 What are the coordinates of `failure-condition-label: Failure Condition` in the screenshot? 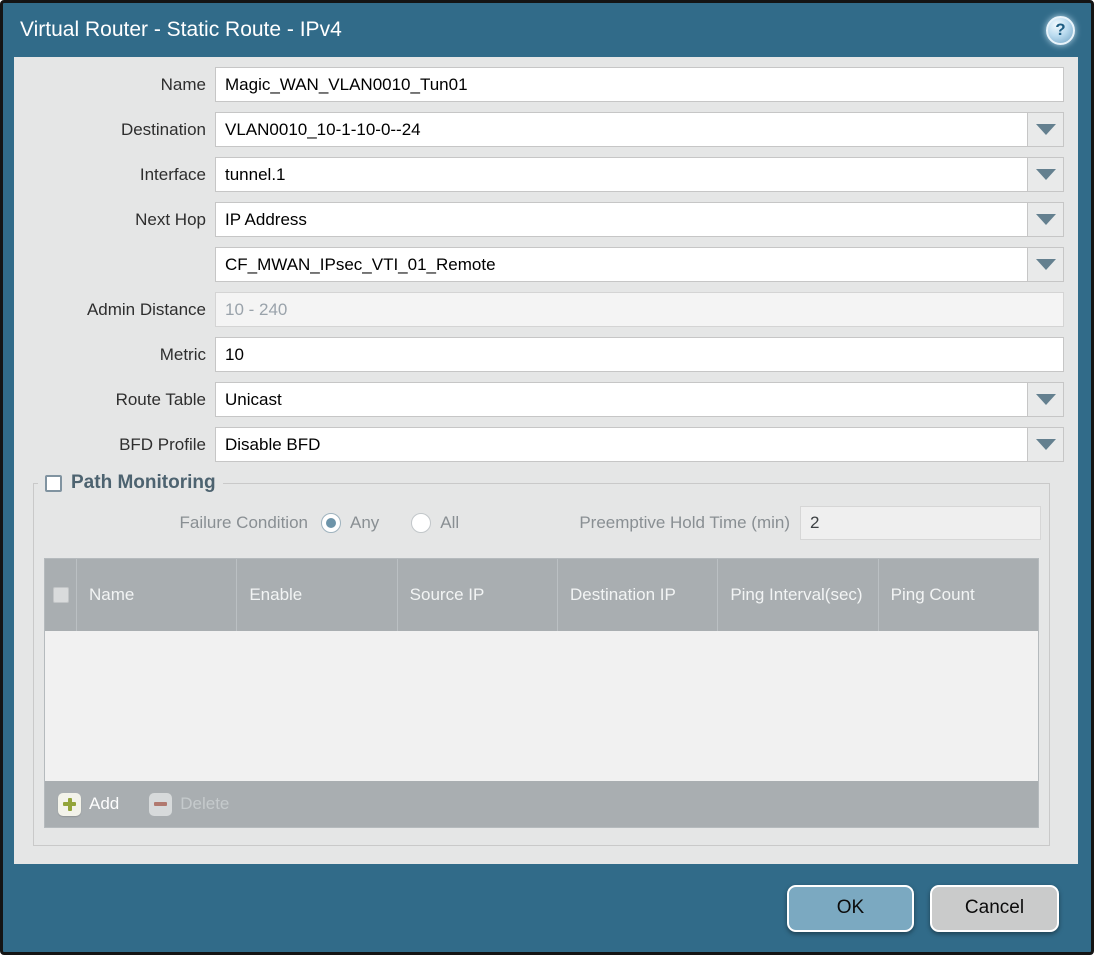 It's located at (243, 522).